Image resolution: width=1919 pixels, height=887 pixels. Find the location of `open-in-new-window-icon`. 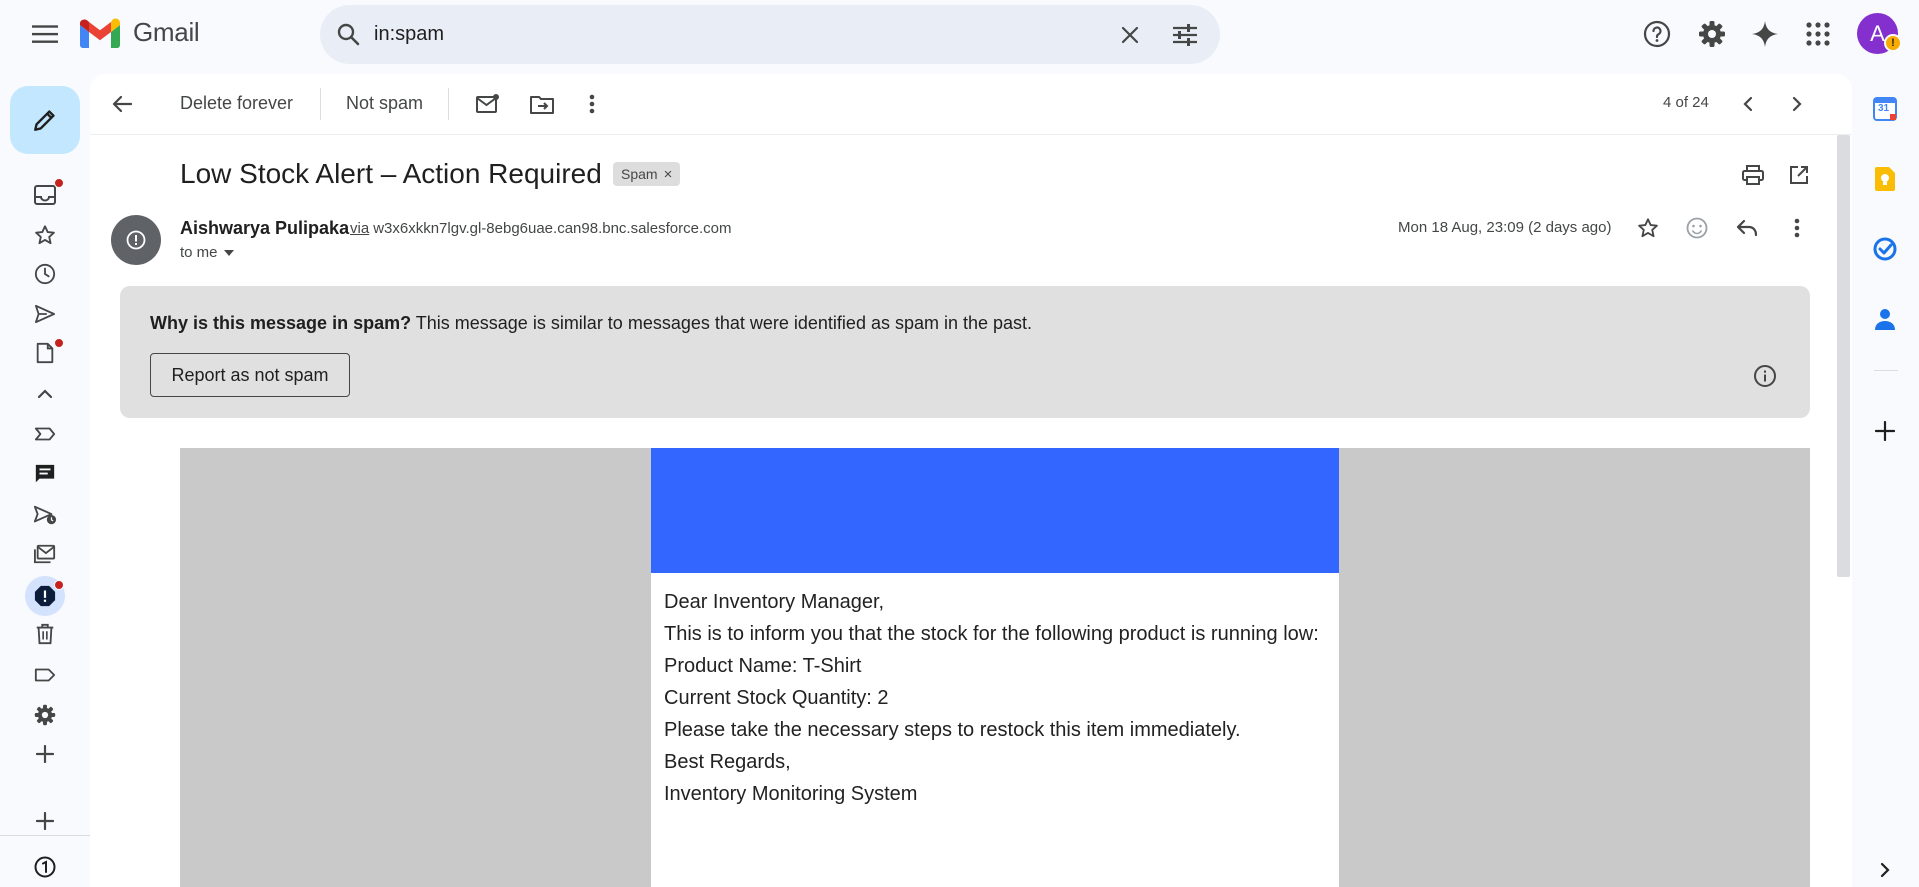

open-in-new-window-icon is located at coordinates (1799, 175).